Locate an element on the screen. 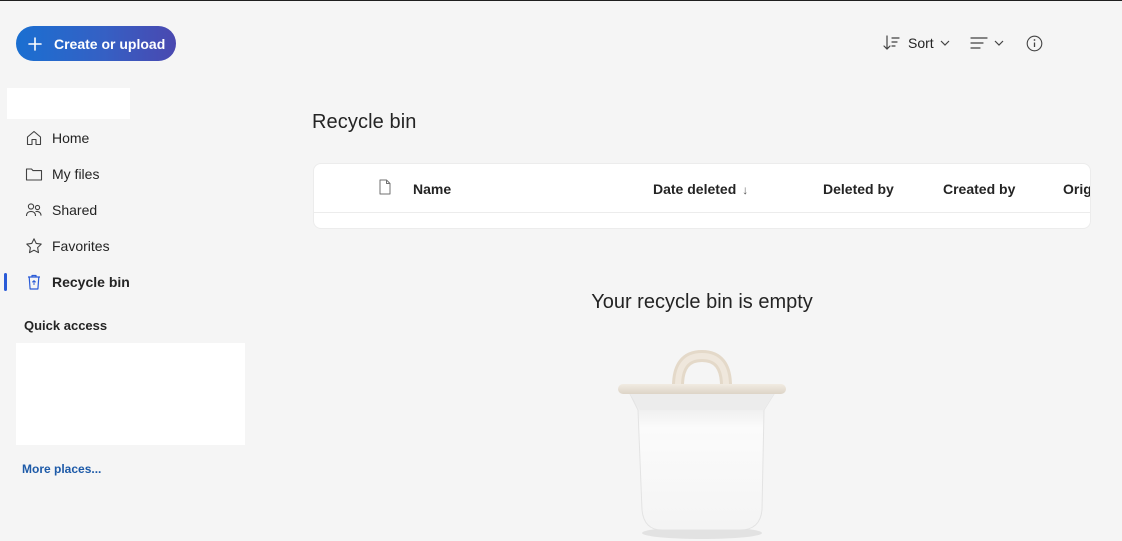 The width and height of the screenshot is (1122, 541). view-options-button is located at coordinates (987, 43).